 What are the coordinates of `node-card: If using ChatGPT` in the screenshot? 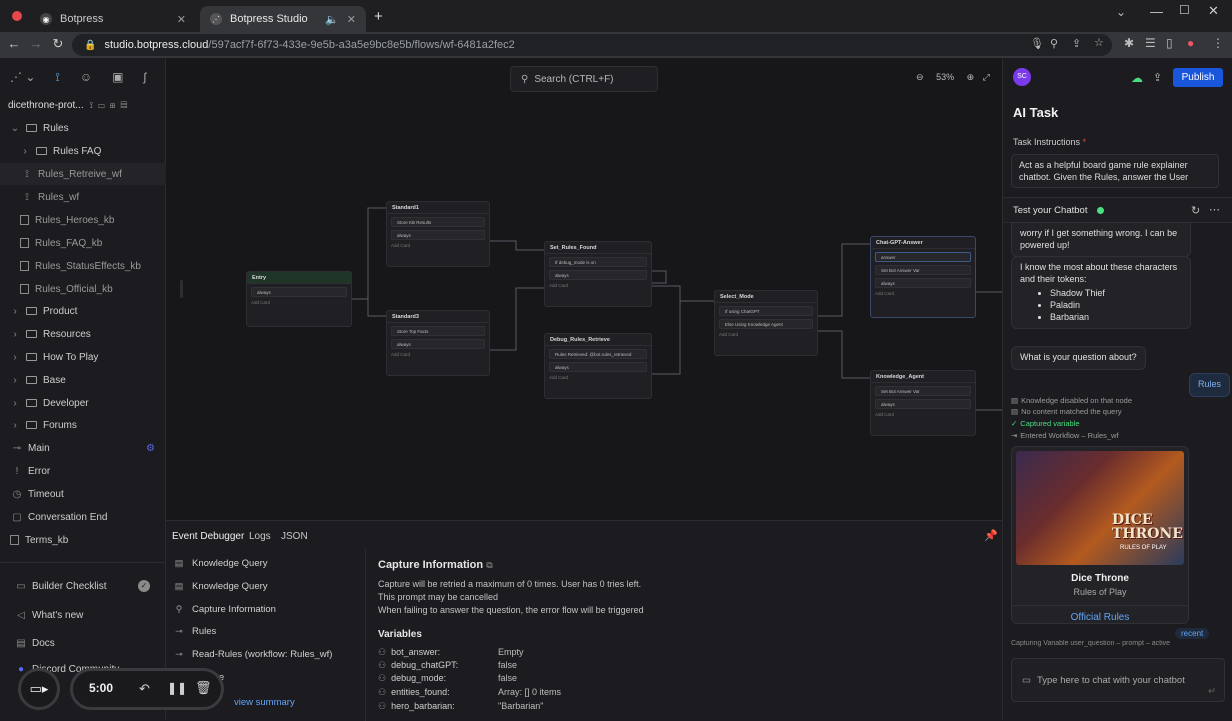 It's located at (766, 311).